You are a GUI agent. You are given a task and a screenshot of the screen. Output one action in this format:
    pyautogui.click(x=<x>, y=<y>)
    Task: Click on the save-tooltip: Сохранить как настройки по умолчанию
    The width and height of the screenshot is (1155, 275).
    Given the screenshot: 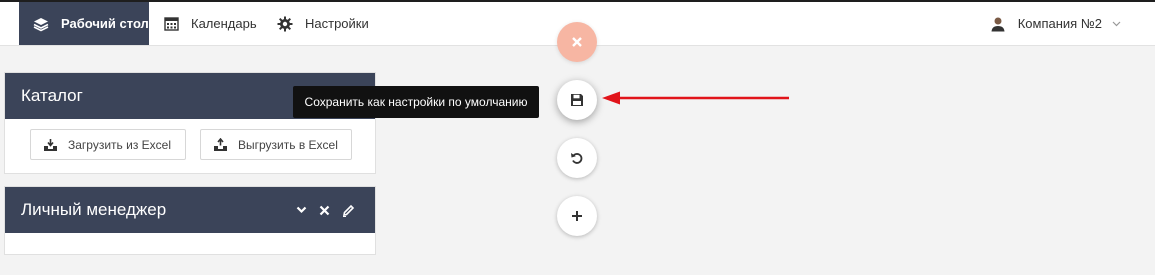 What is the action you would take?
    pyautogui.click(x=416, y=102)
    